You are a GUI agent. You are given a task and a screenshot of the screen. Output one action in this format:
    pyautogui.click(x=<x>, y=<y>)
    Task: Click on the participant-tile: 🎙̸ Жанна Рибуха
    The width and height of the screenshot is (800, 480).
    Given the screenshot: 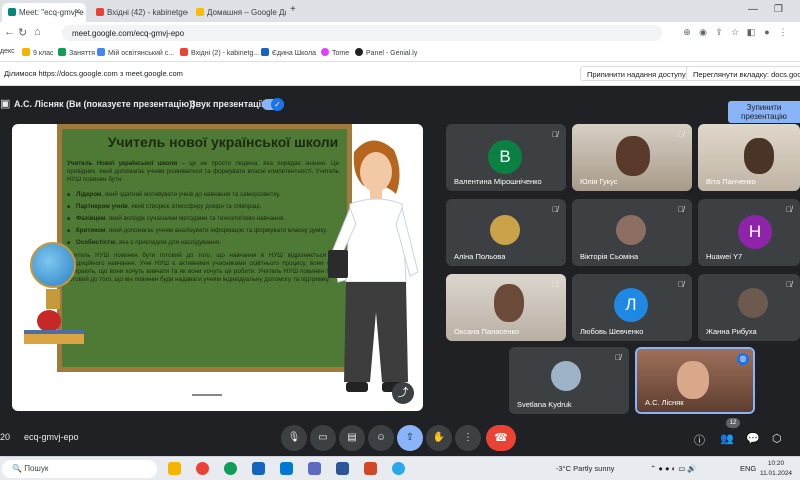 What is the action you would take?
    pyautogui.click(x=749, y=307)
    